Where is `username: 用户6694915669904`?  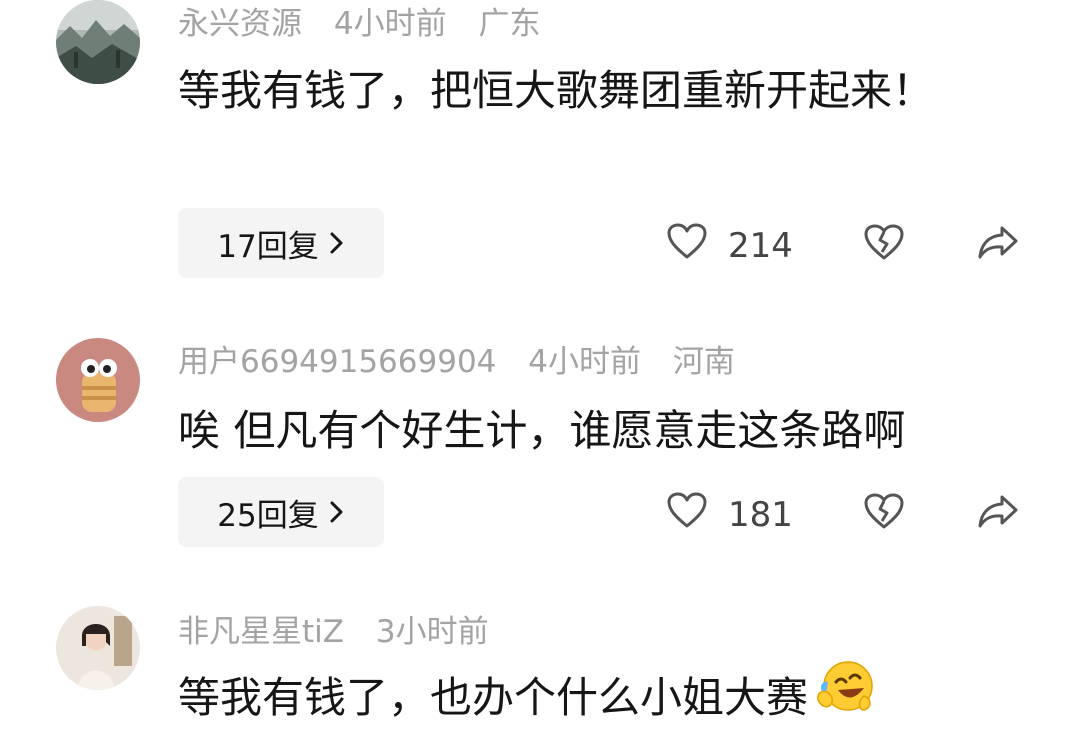 username: 用户6694915669904 is located at coordinates (337, 362).